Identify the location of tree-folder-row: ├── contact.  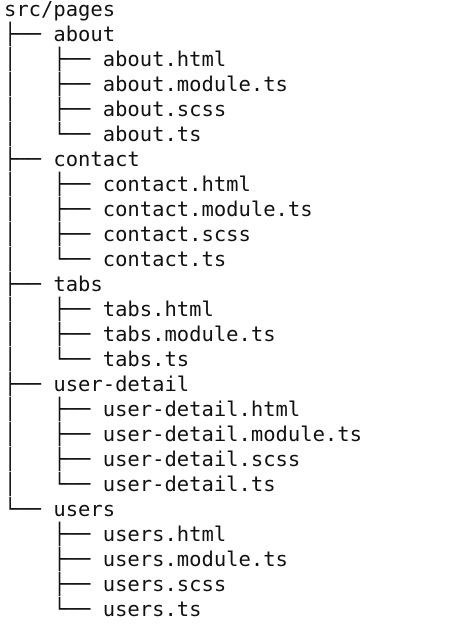
(72, 159).